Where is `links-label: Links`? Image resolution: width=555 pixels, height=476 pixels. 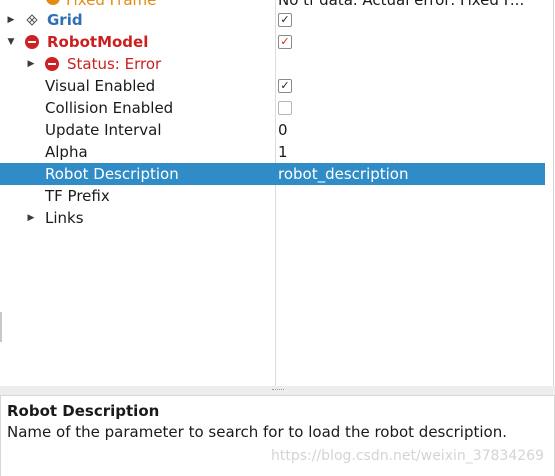
links-label: Links is located at coordinates (64, 218).